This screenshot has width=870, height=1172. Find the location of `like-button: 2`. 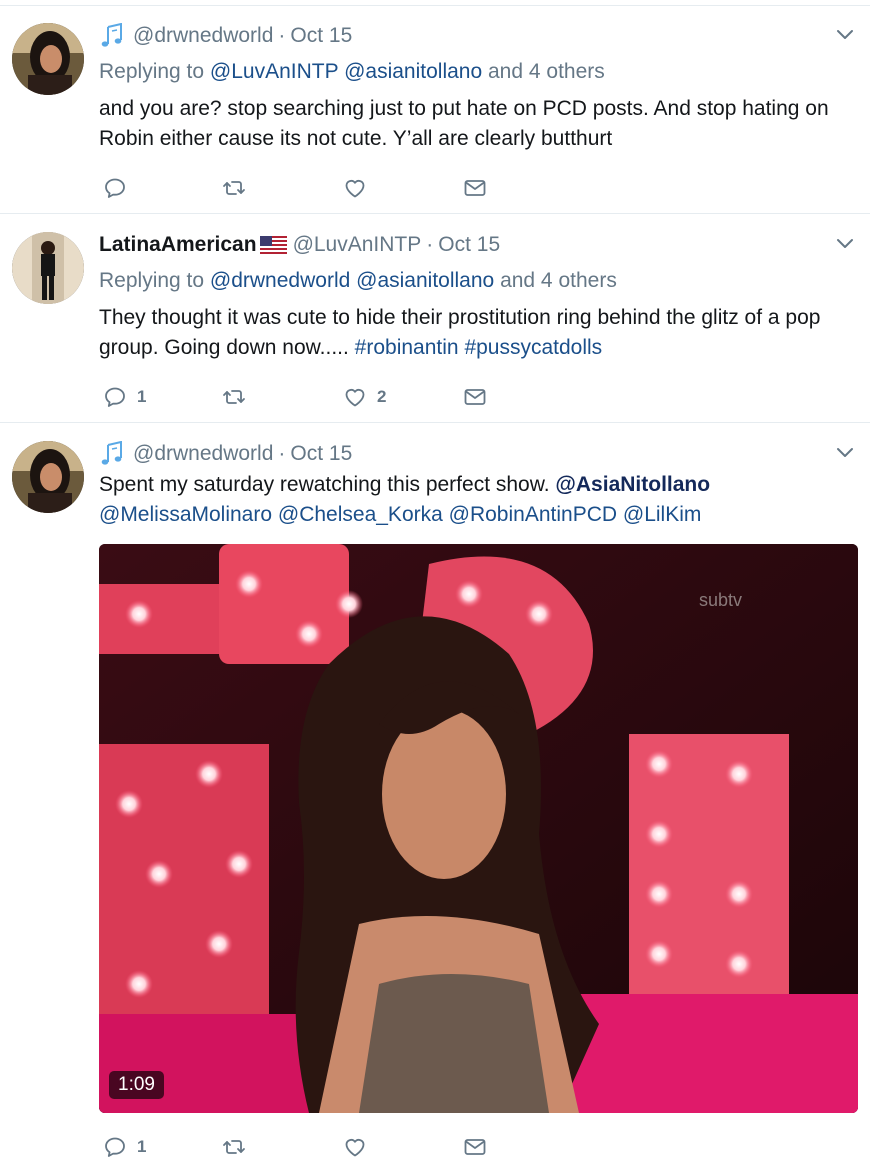

like-button: 2 is located at coordinates (364, 397).